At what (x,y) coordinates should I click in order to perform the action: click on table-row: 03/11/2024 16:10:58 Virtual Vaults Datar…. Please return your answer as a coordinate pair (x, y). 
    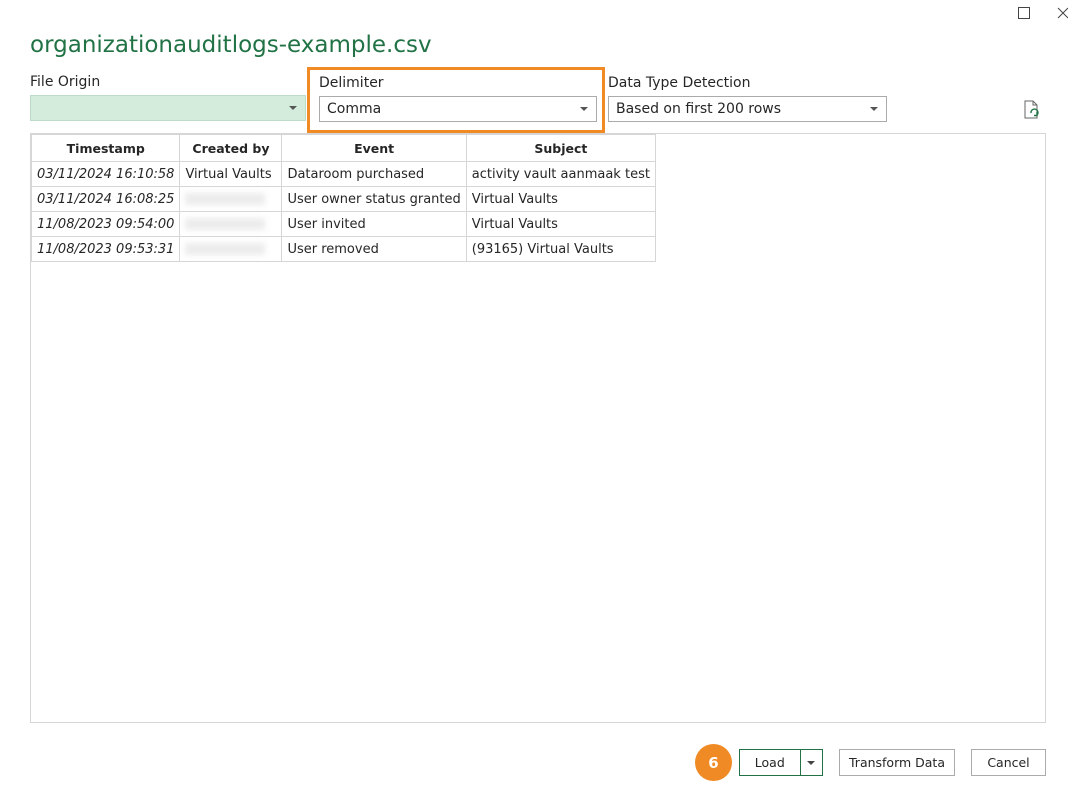
    Looking at the image, I should click on (343, 174).